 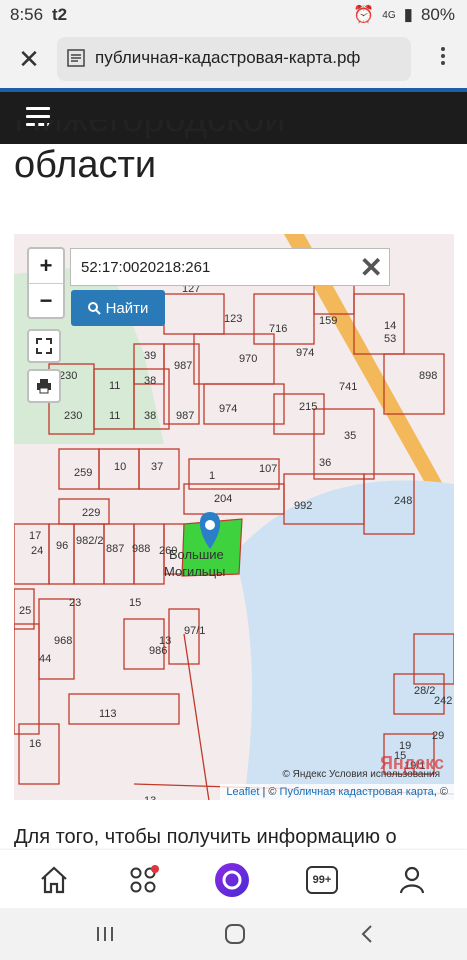 I want to click on plot-number: 44, so click(x=45, y=659).